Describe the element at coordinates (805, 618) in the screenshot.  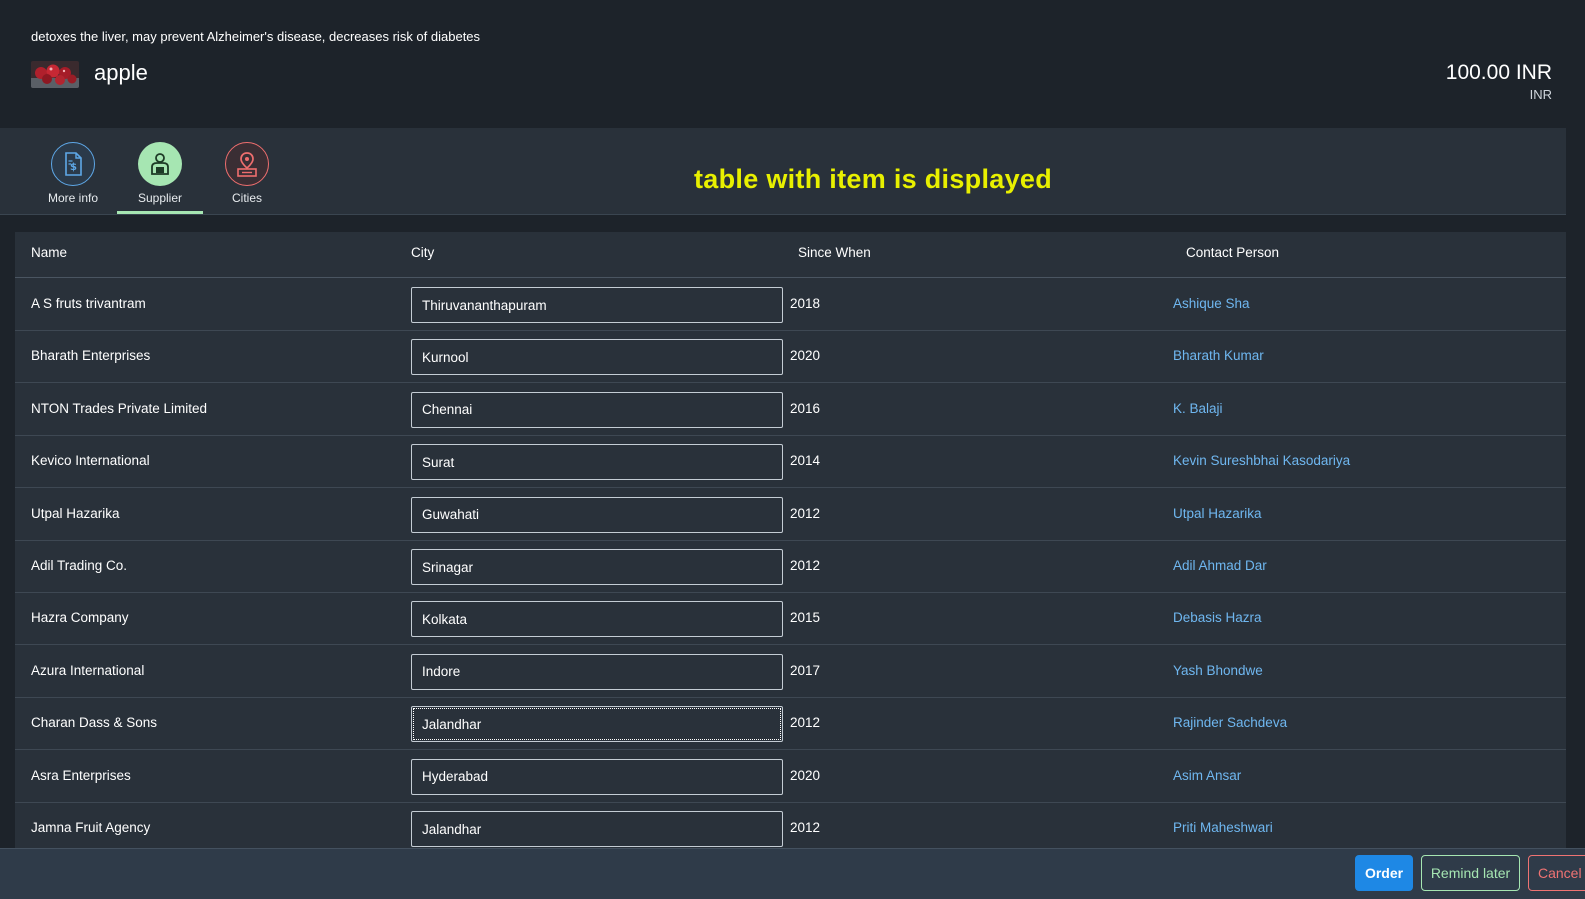
I see `since-when: 2015` at that location.